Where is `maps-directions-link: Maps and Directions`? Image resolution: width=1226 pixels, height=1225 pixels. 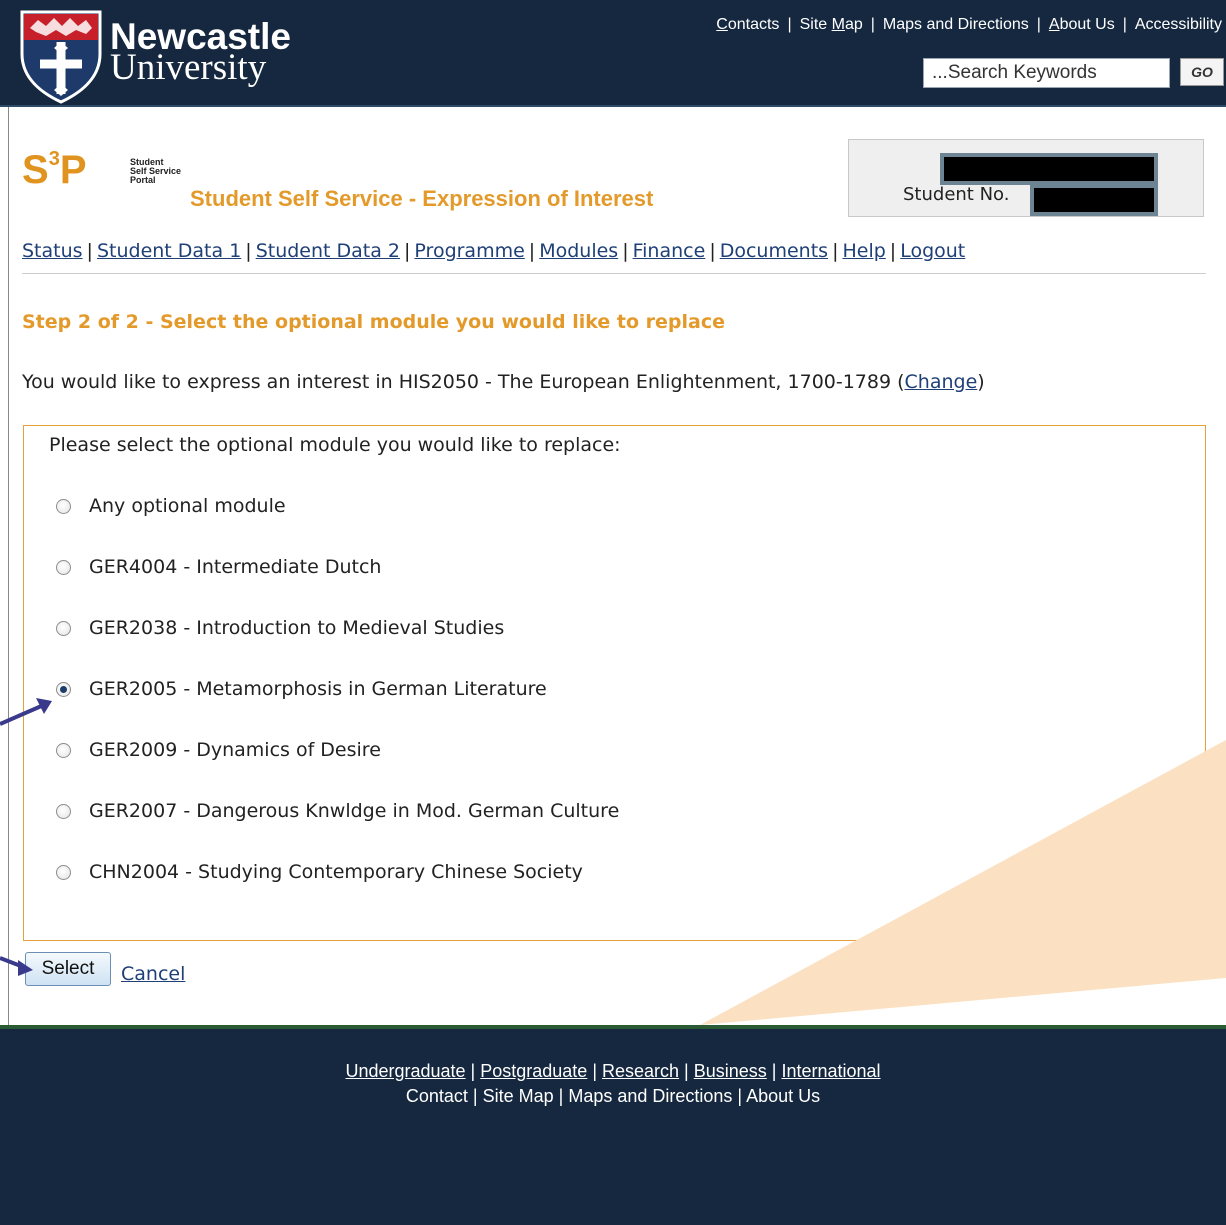 maps-directions-link: Maps and Directions is located at coordinates (956, 24).